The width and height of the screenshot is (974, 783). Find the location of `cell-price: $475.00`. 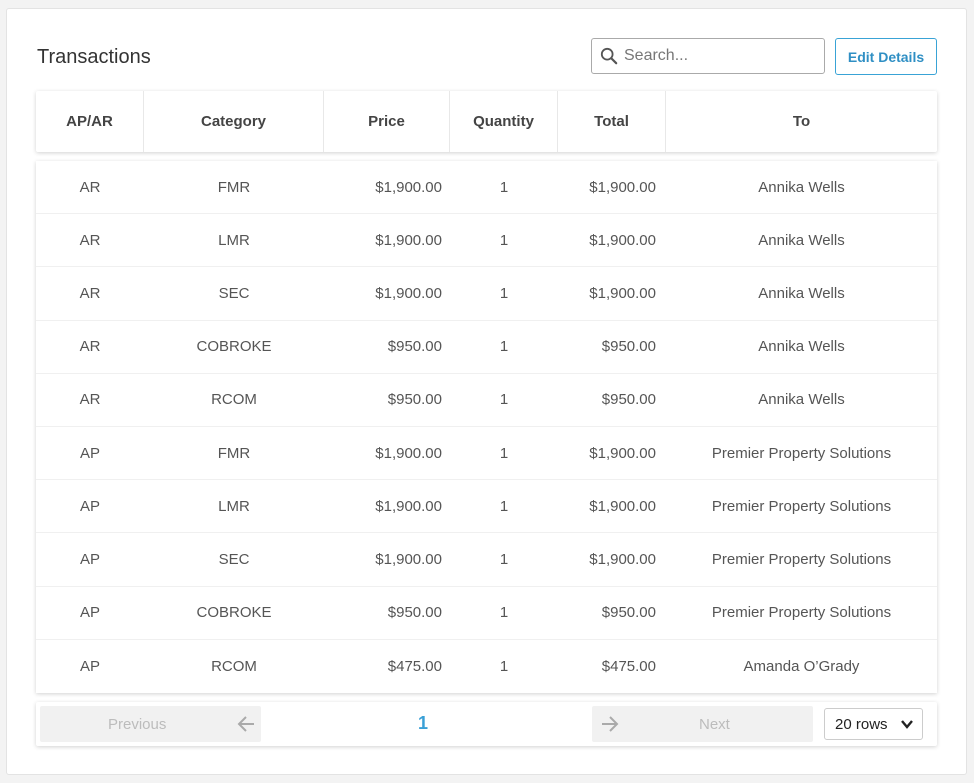

cell-price: $475.00 is located at coordinates (414, 666).